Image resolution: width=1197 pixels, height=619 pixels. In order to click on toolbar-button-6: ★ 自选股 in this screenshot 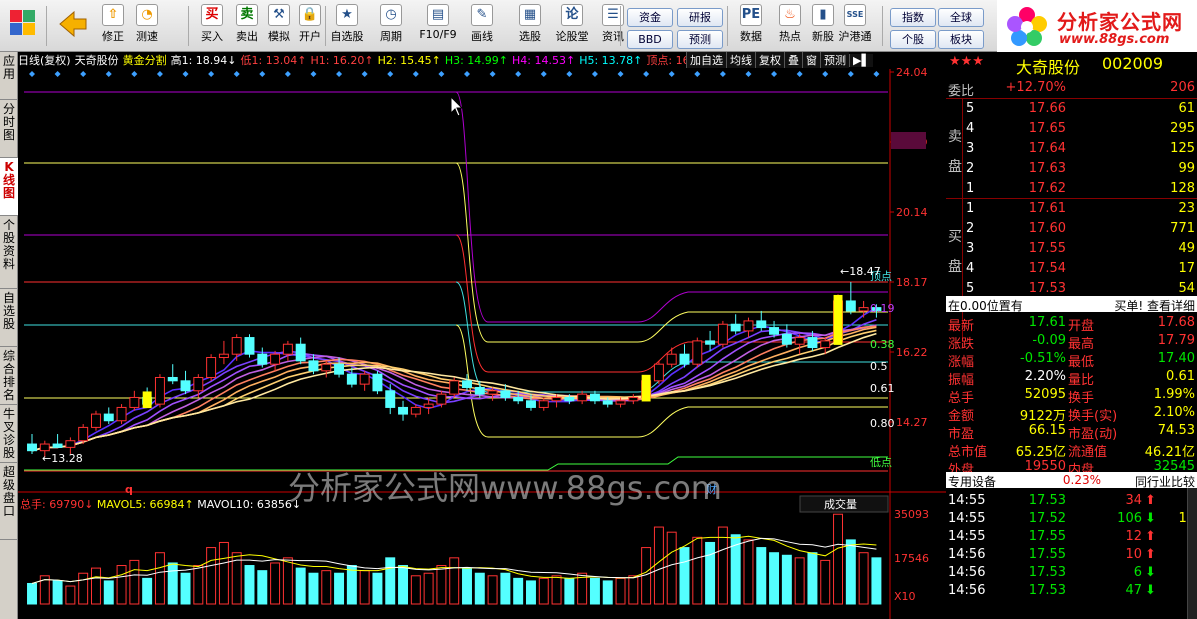, I will do `click(347, 27)`.